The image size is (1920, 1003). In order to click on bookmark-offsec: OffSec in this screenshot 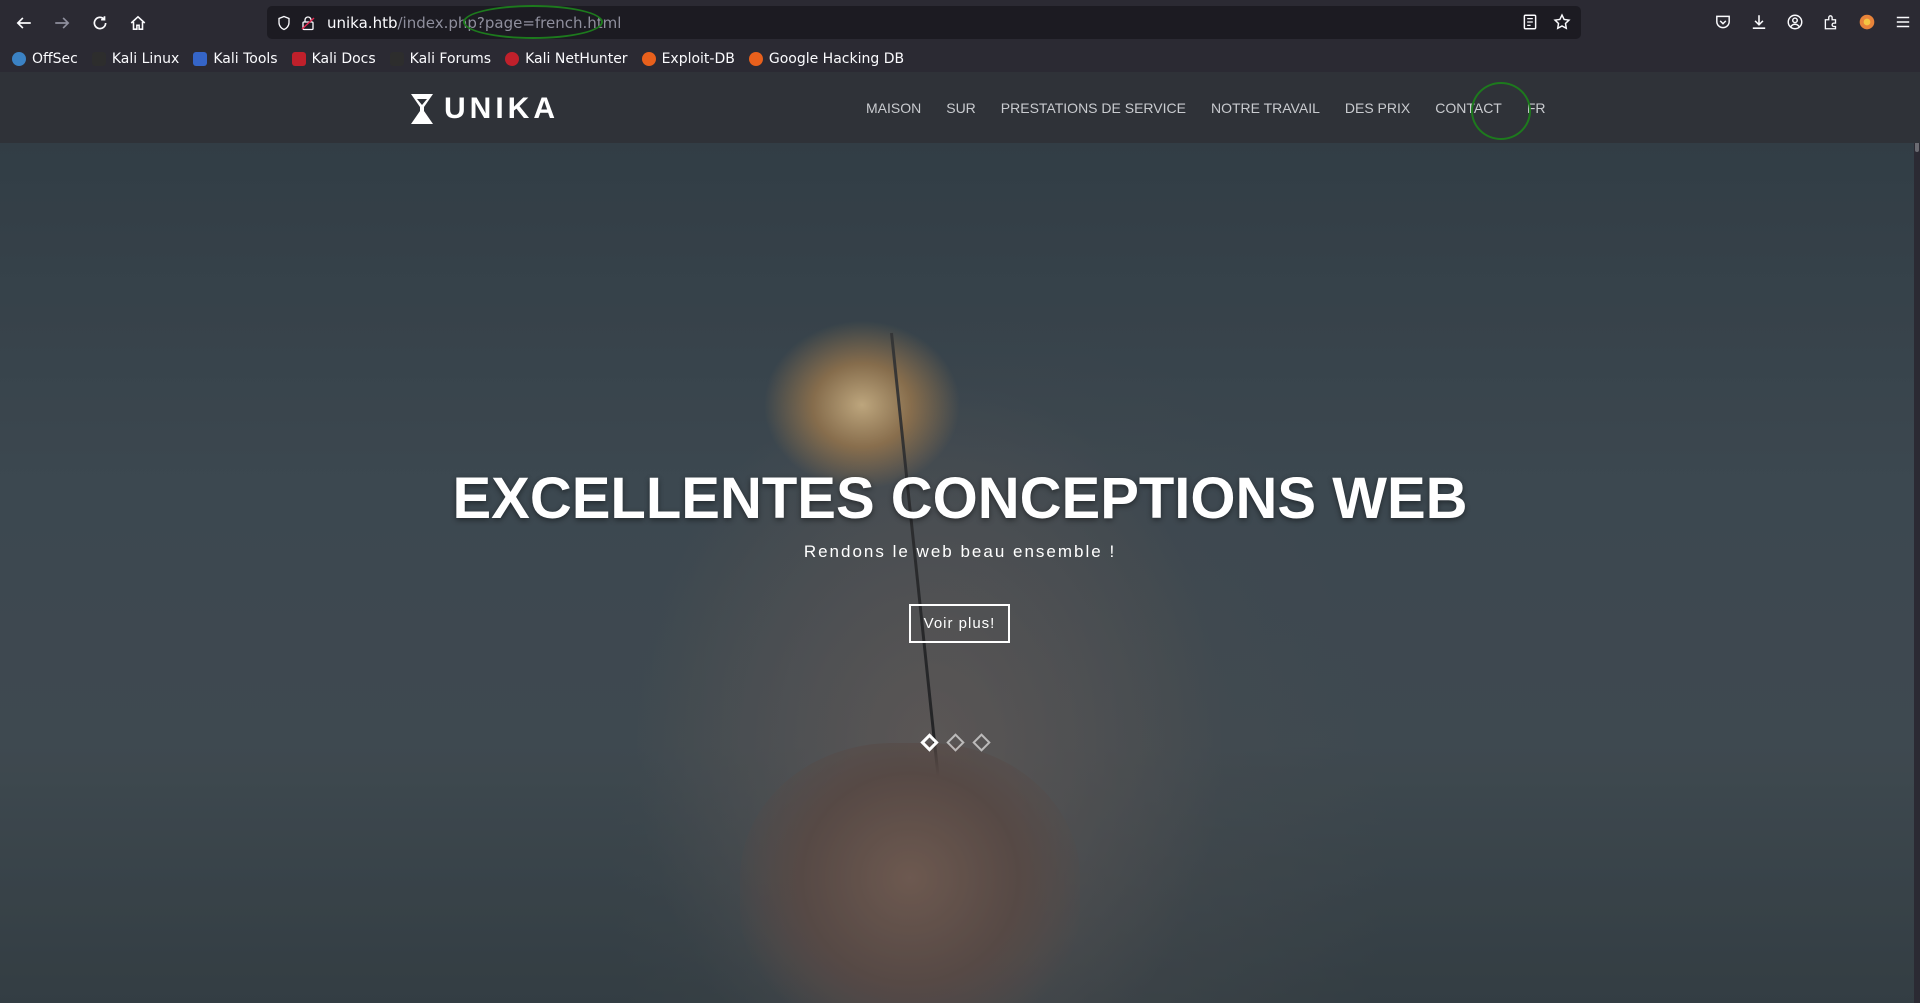, I will do `click(45, 59)`.